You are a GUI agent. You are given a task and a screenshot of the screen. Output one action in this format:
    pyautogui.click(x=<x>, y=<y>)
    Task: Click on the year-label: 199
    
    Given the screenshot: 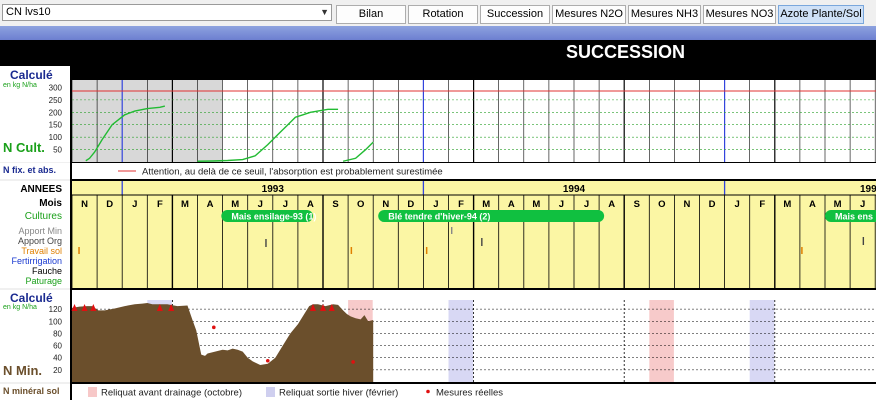 What is the action you would take?
    pyautogui.click(x=868, y=189)
    